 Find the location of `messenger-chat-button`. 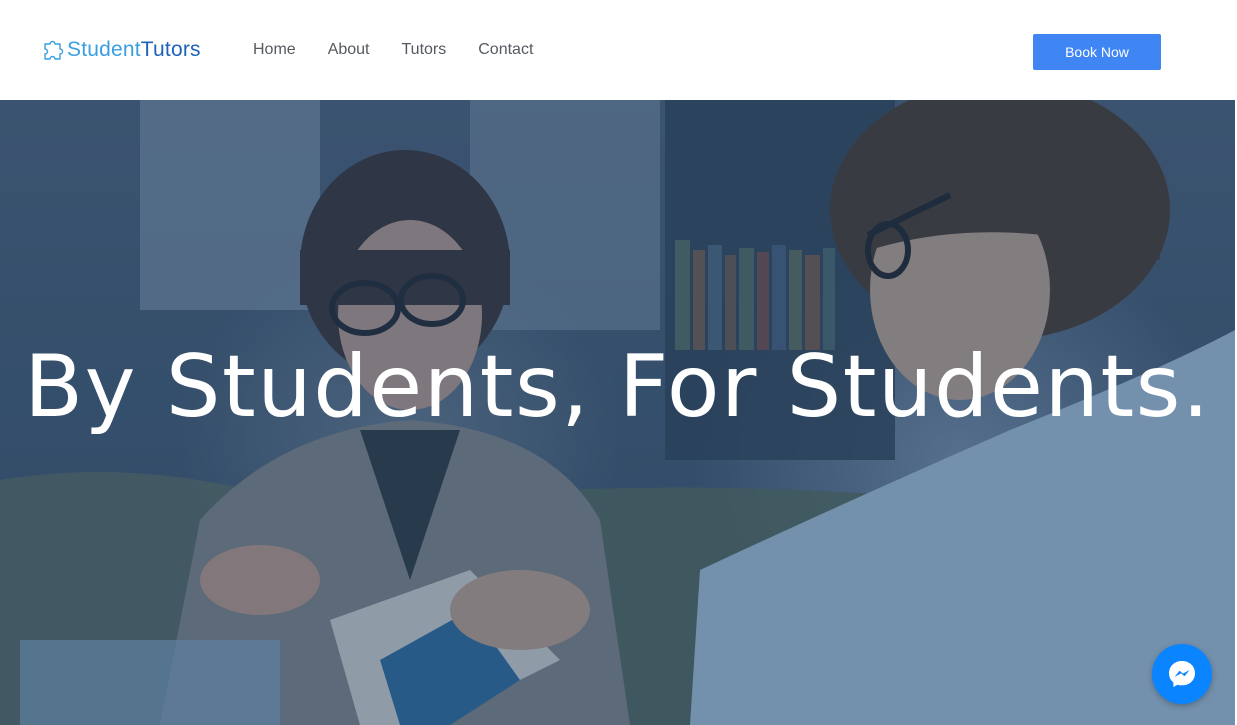

messenger-chat-button is located at coordinates (1182, 674).